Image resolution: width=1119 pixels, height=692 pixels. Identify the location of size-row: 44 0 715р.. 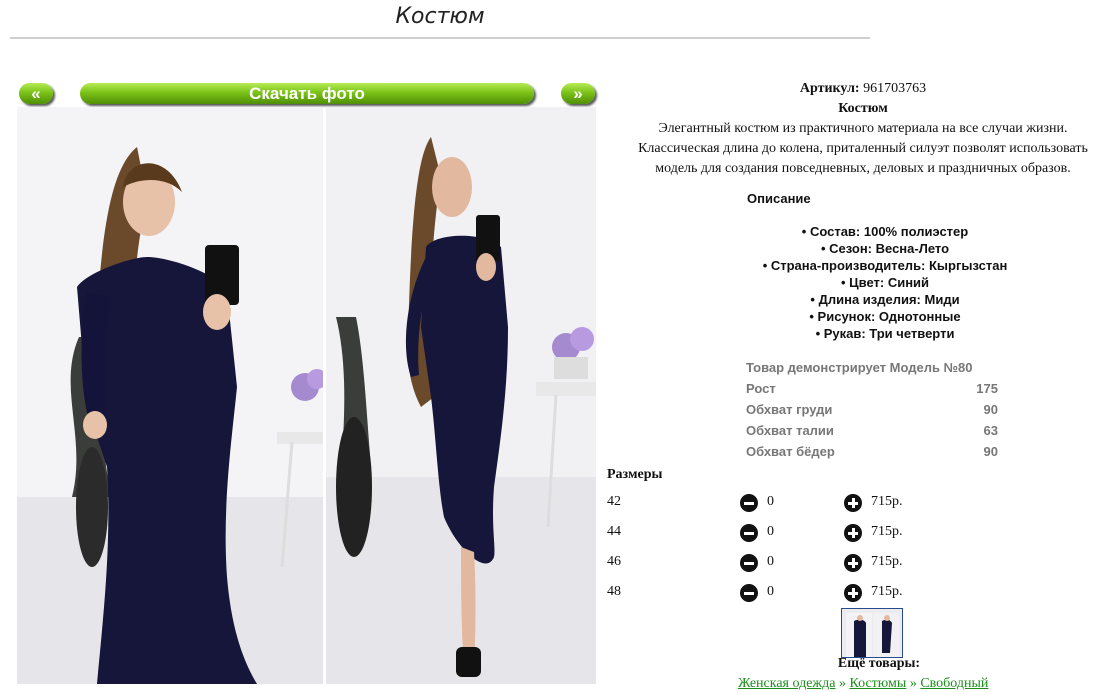
(767, 532).